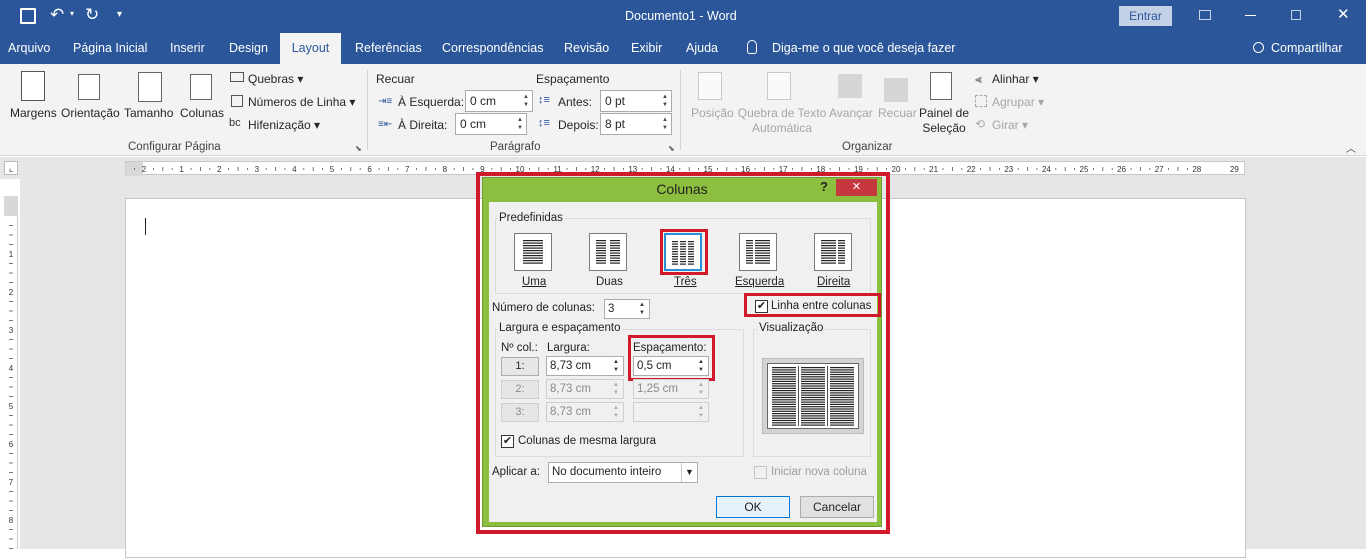 This screenshot has width=1366, height=558. Describe the element at coordinates (560, 328) in the screenshot. I see `width-spacing-label: Largura e espaçamento` at that location.